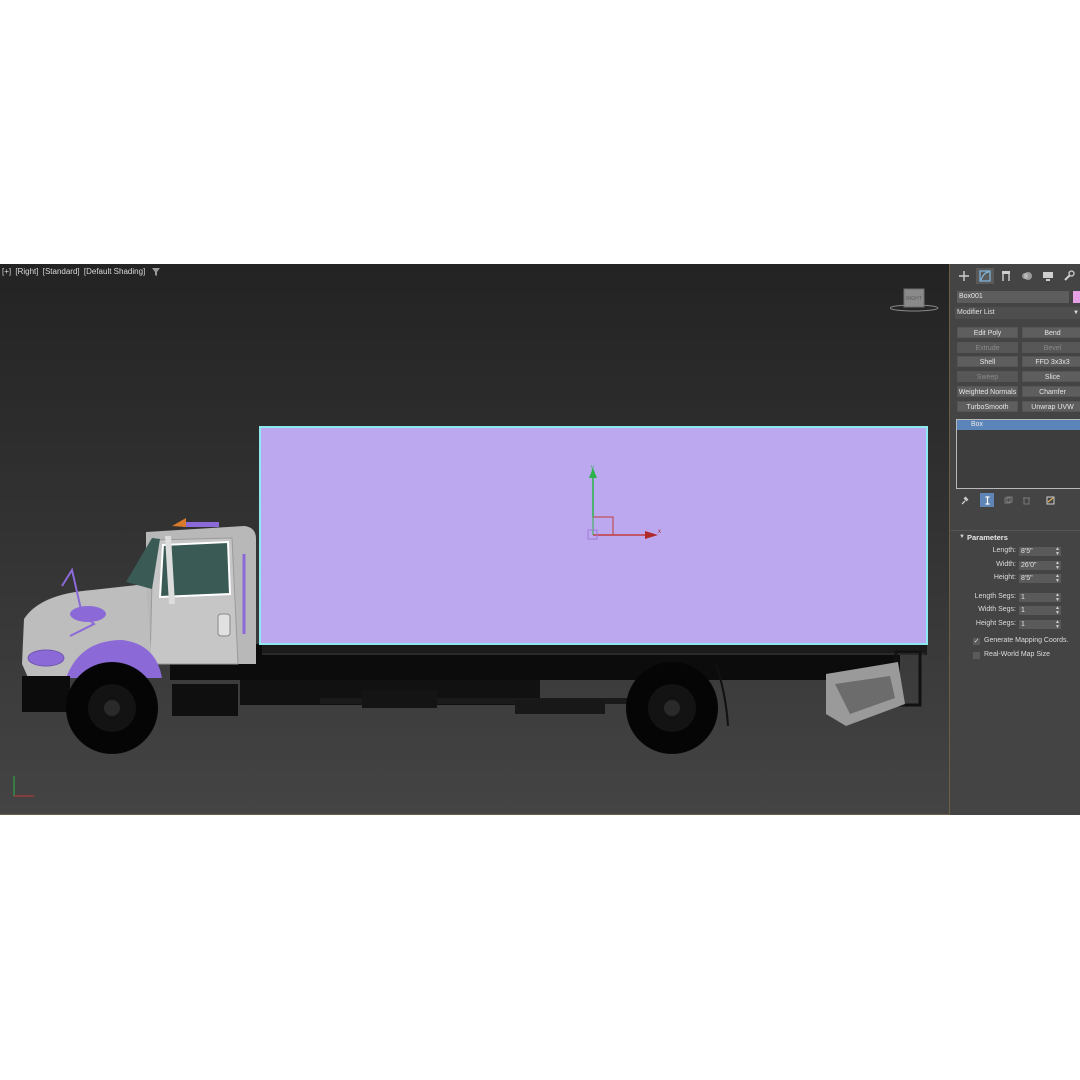  Describe the element at coordinates (1051, 391) in the screenshot. I see `chamfer-button: Chamfer` at that location.